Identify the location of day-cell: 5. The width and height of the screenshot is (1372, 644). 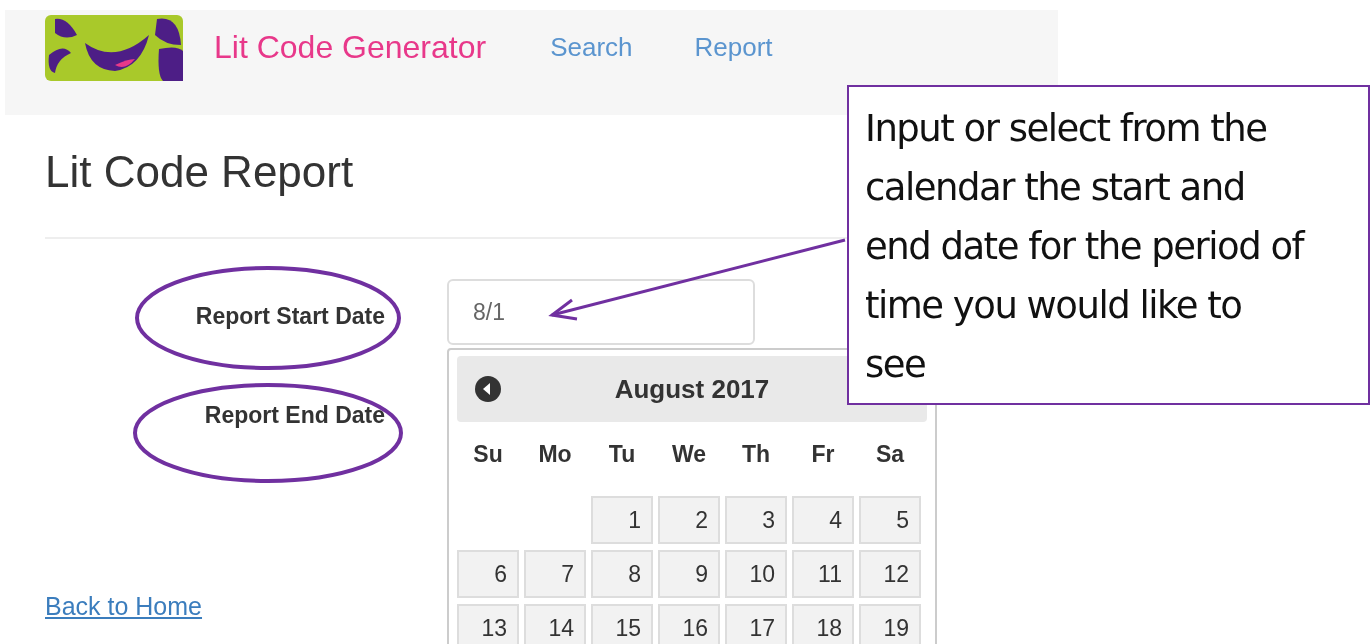
(890, 520).